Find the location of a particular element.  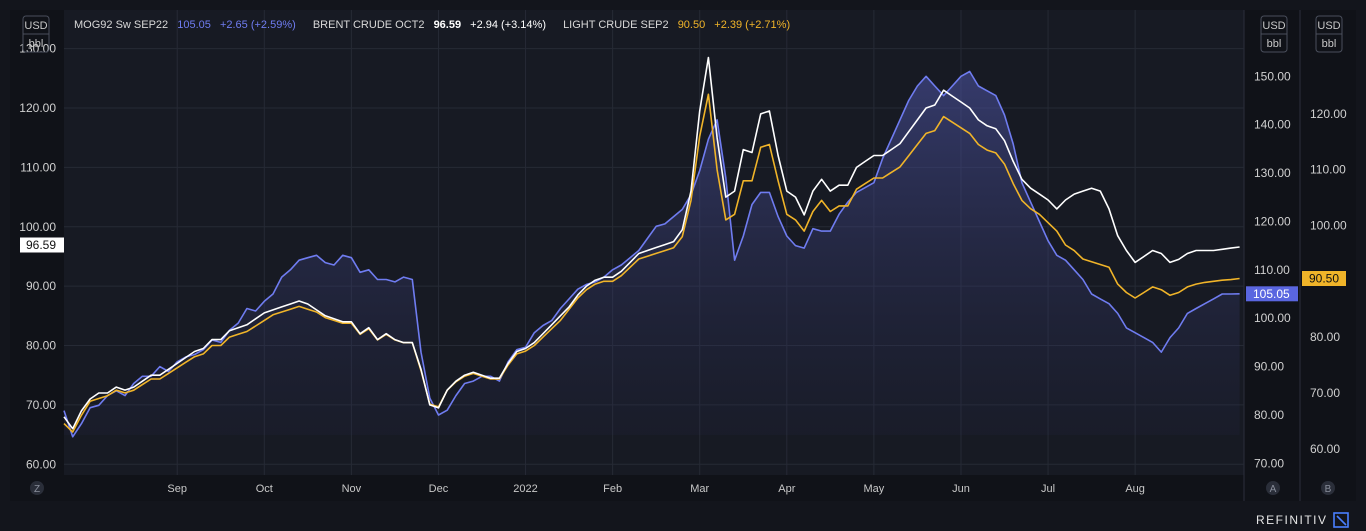

left-tick-label: 110.00 is located at coordinates (38, 167).